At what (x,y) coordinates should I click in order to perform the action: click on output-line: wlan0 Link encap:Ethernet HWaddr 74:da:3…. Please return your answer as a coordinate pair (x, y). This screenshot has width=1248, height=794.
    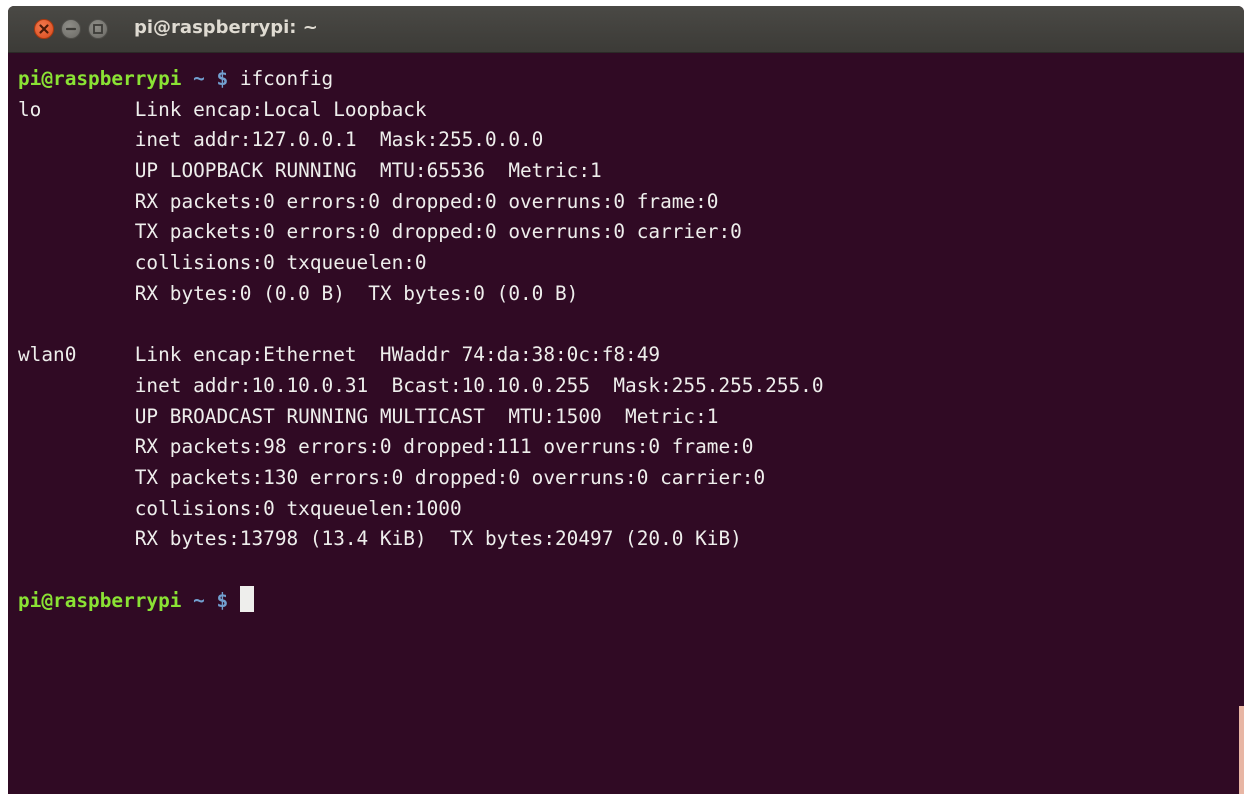
    Looking at the image, I should click on (339, 355).